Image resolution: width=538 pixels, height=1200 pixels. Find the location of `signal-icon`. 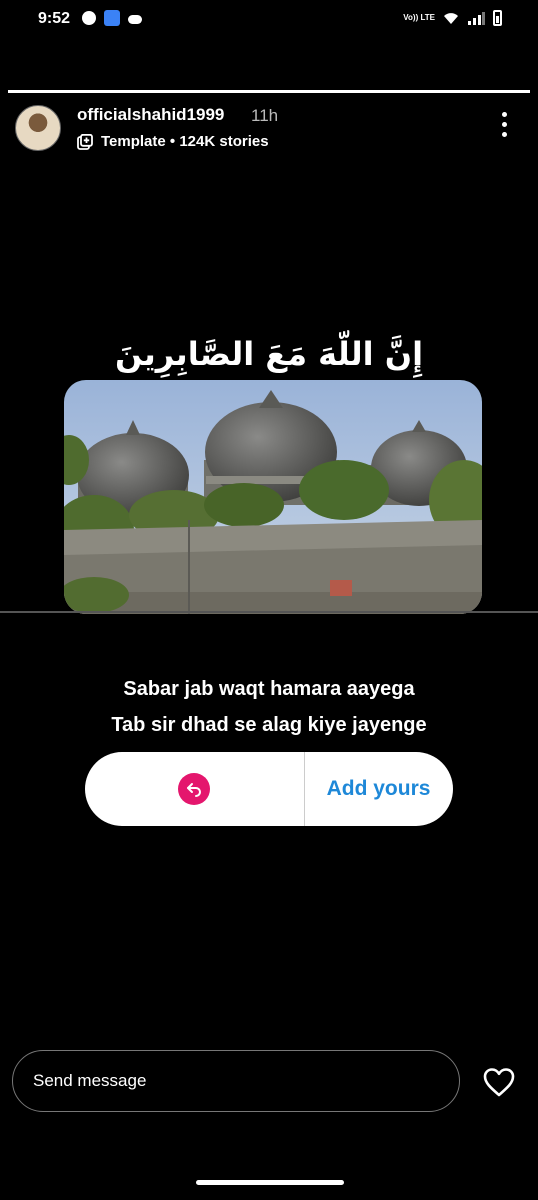

signal-icon is located at coordinates (476, 18).